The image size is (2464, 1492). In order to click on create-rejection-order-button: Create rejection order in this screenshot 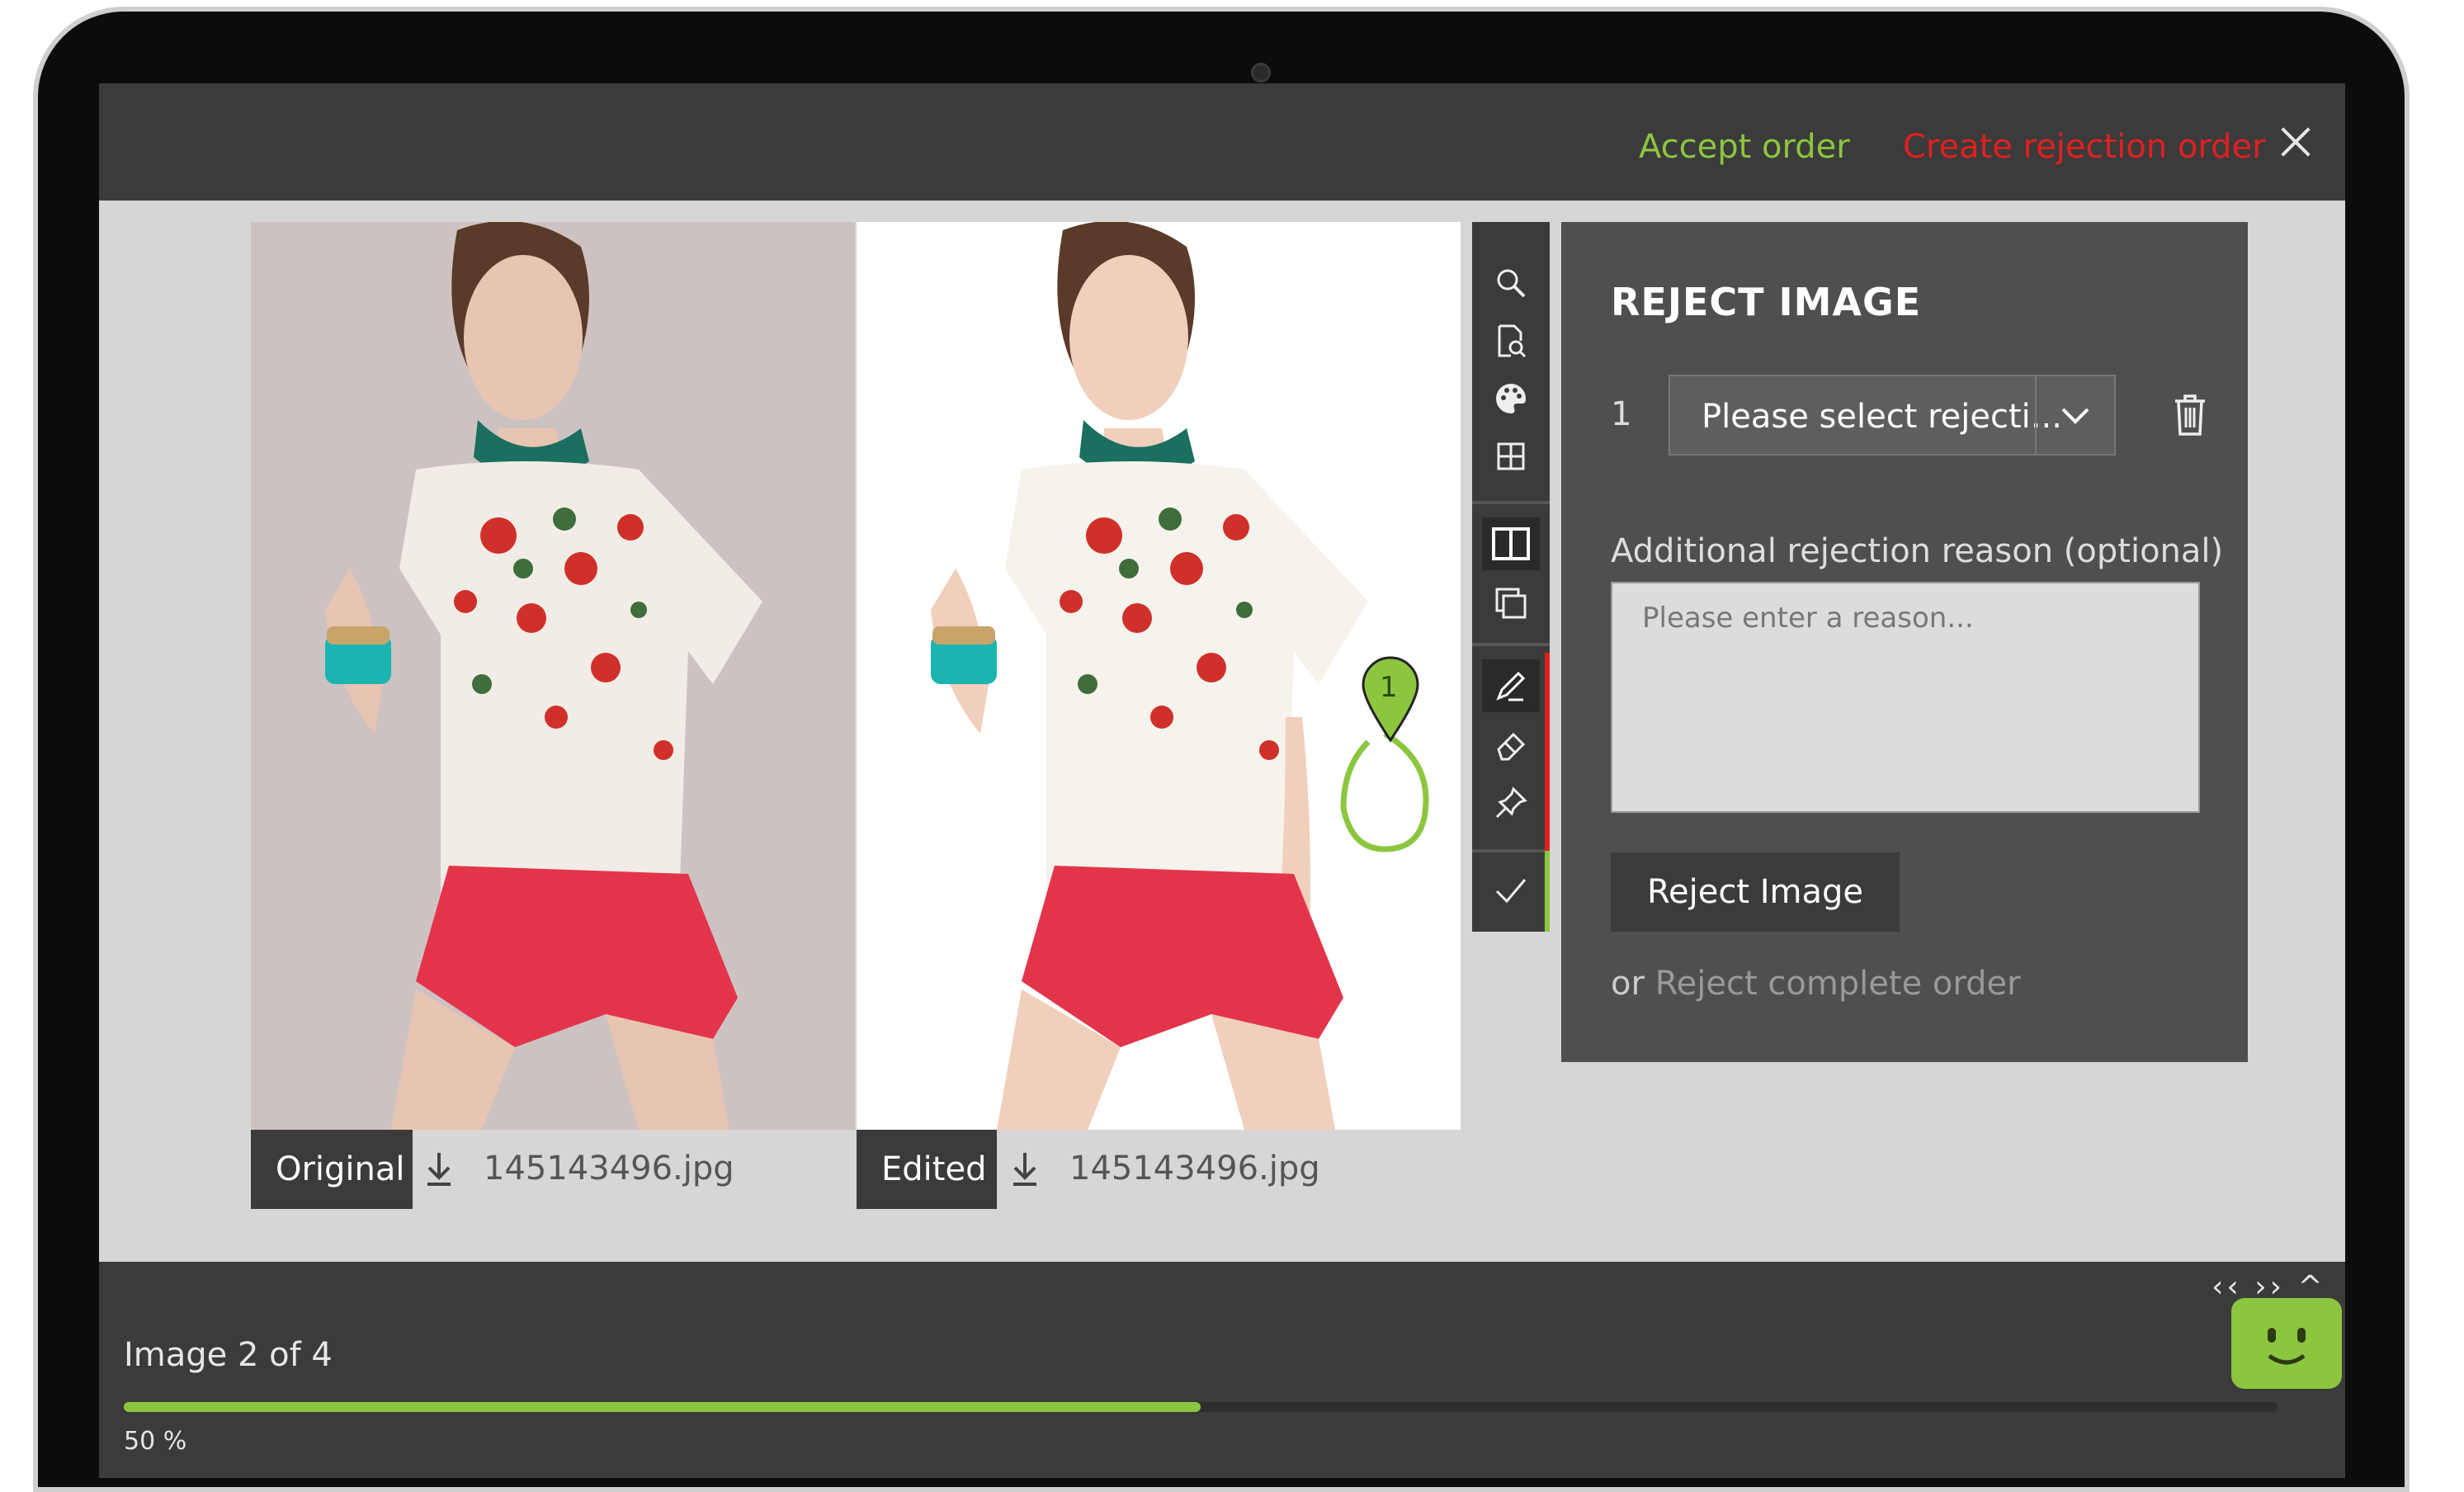, I will do `click(2084, 147)`.